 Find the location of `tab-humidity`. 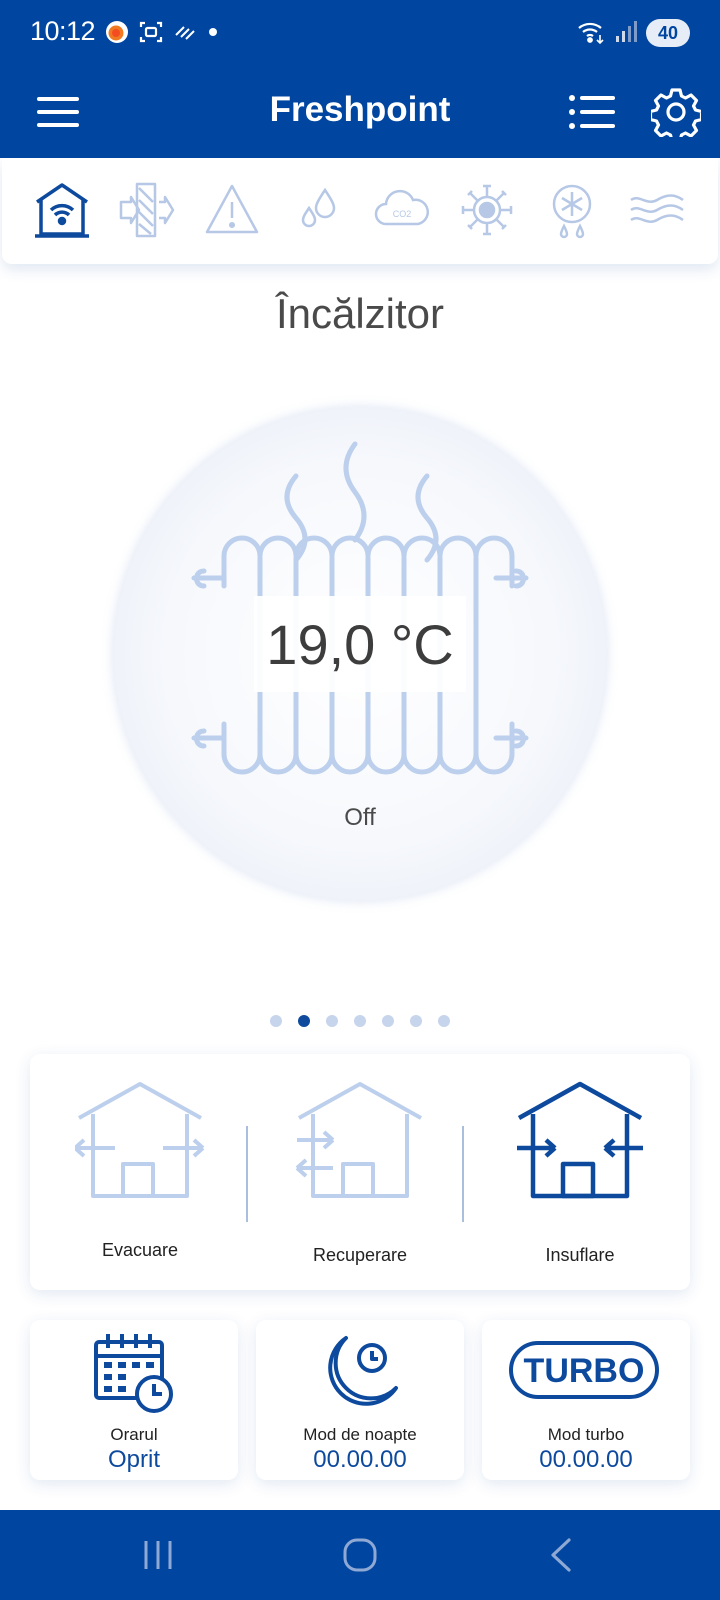

tab-humidity is located at coordinates (317, 210).